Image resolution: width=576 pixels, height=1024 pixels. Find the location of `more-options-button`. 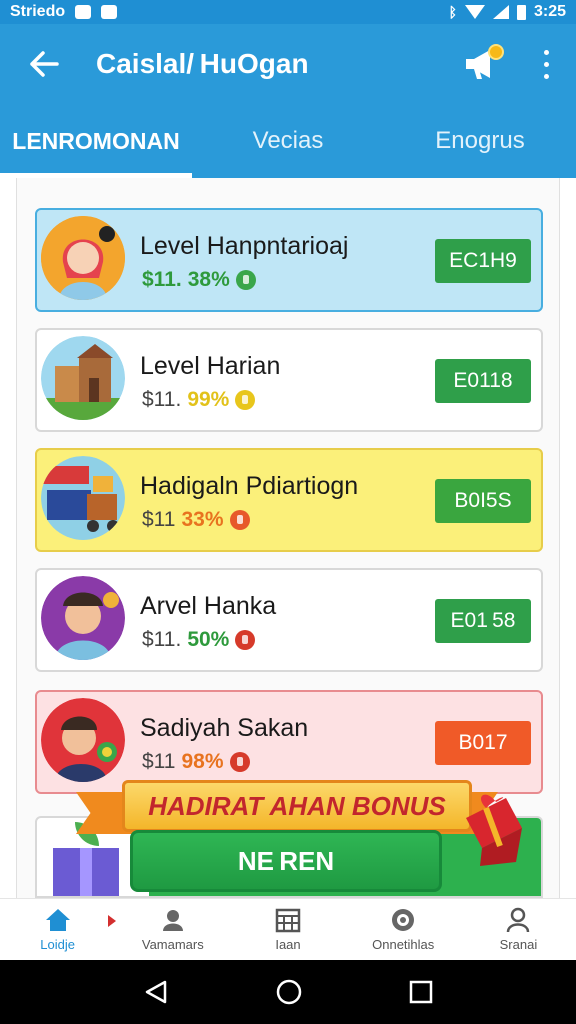

more-options-button is located at coordinates (546, 64).